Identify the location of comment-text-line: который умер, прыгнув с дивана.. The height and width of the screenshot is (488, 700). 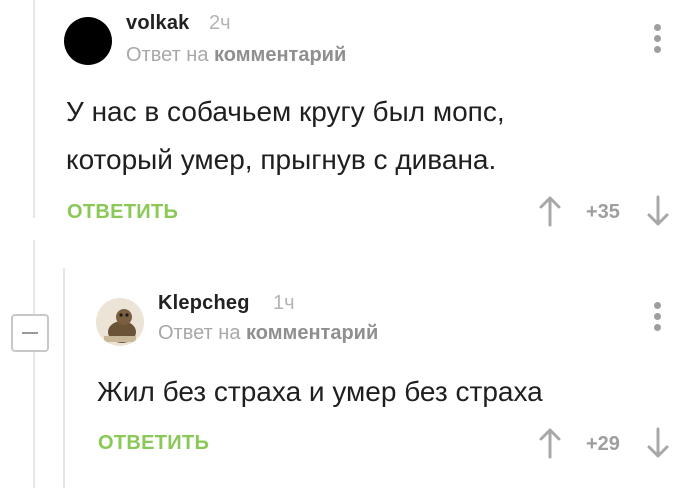
(281, 159).